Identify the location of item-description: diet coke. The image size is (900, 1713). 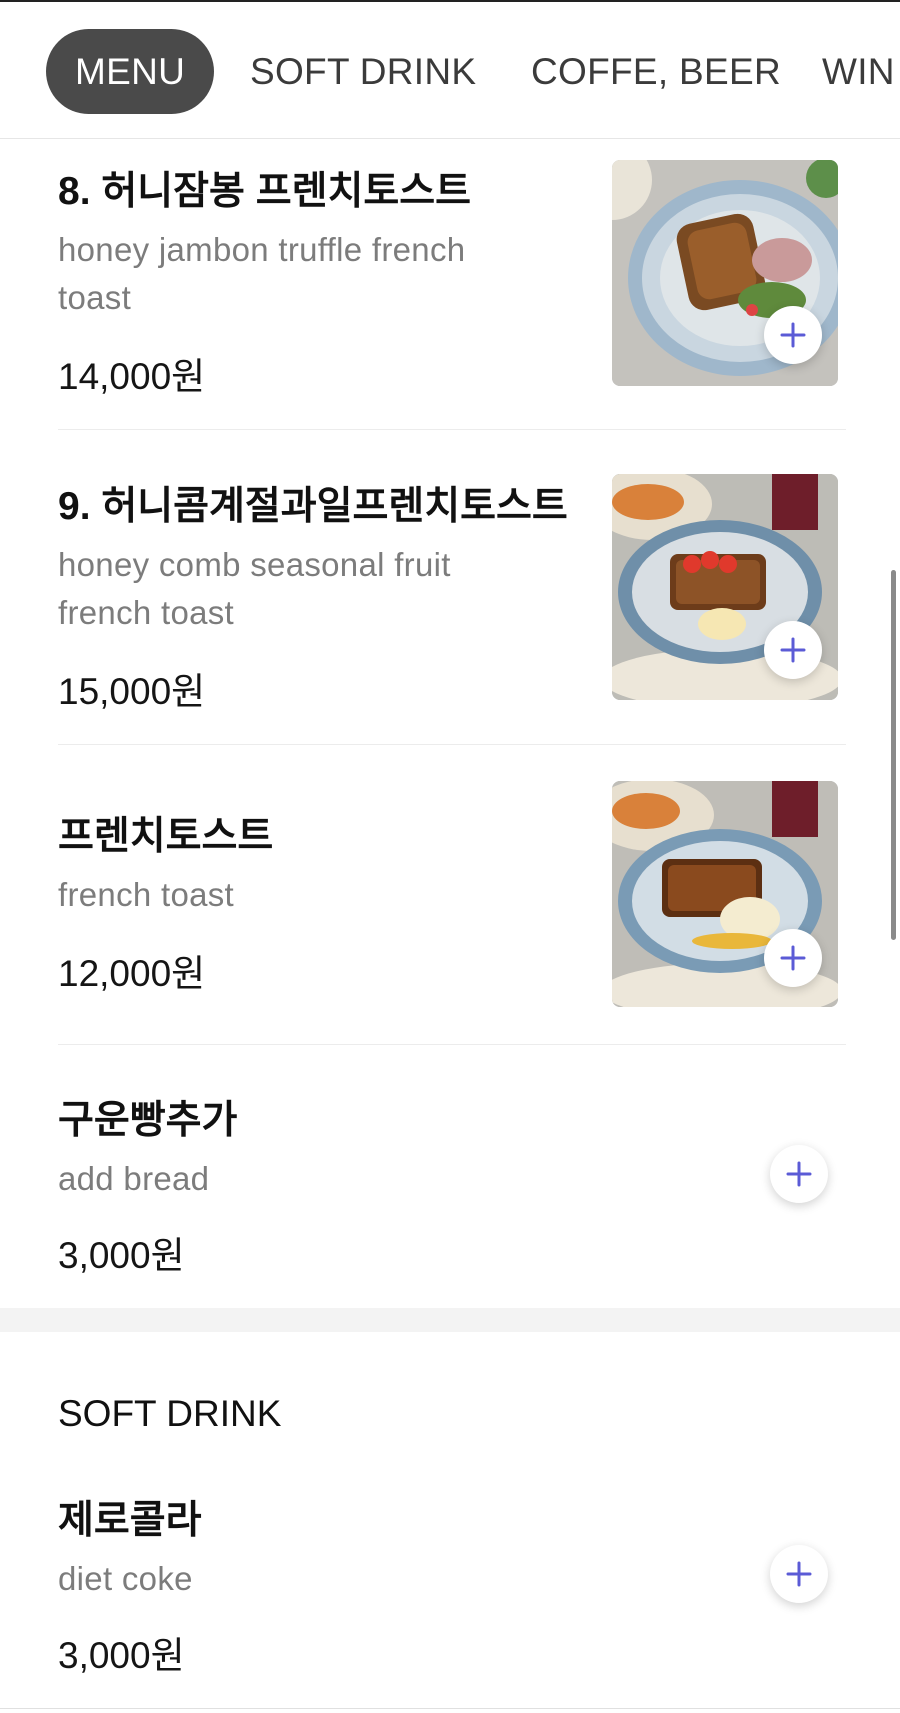
(125, 1578).